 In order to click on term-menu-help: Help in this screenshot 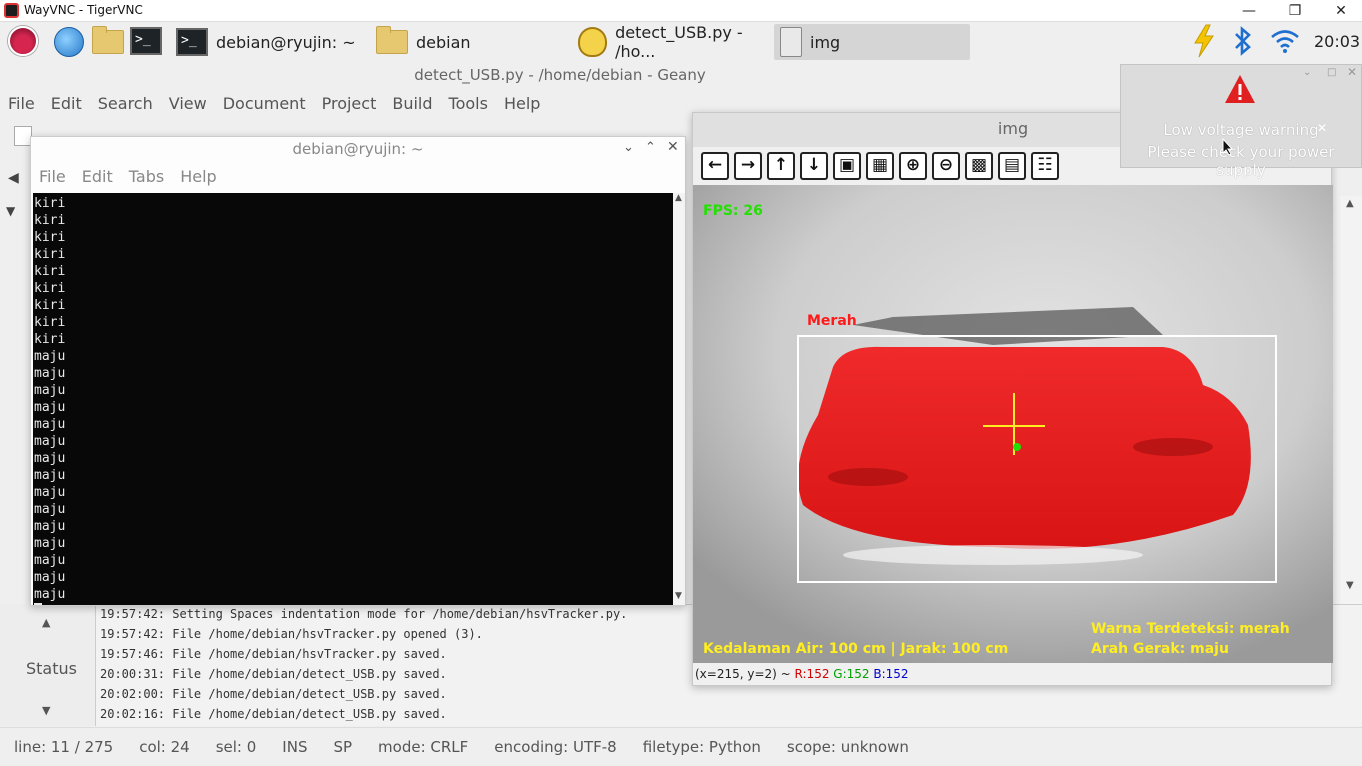, I will do `click(198, 176)`.